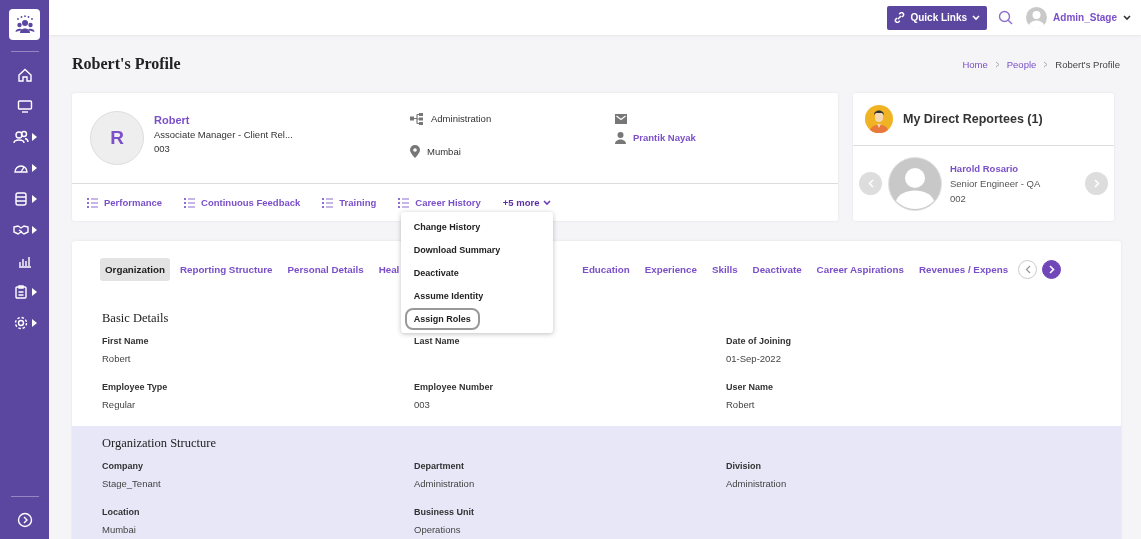 Image resolution: width=1141 pixels, height=539 pixels. I want to click on field-label: Employee Number, so click(454, 387).